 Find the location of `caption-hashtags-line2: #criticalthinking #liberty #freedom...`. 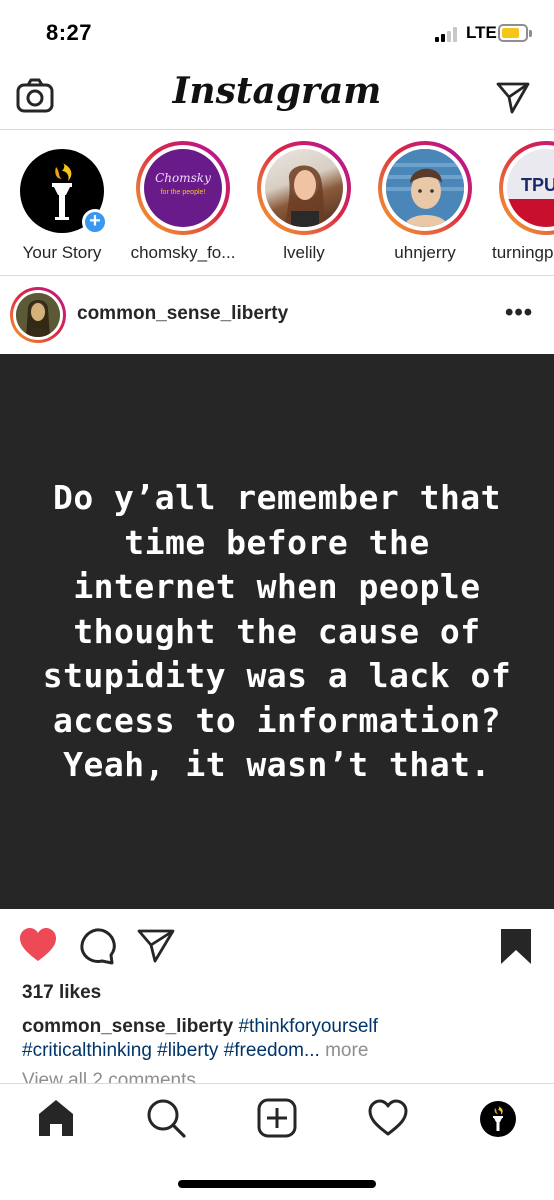

caption-hashtags-line2: #criticalthinking #liberty #freedom... is located at coordinates (171, 1050).